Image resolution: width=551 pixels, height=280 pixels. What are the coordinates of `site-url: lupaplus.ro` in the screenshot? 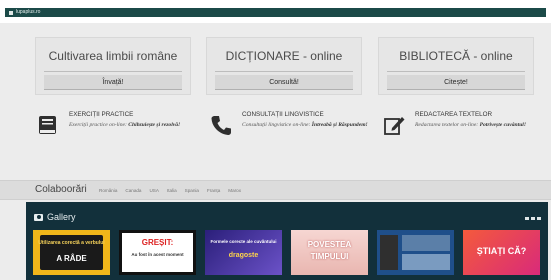 It's located at (28, 12).